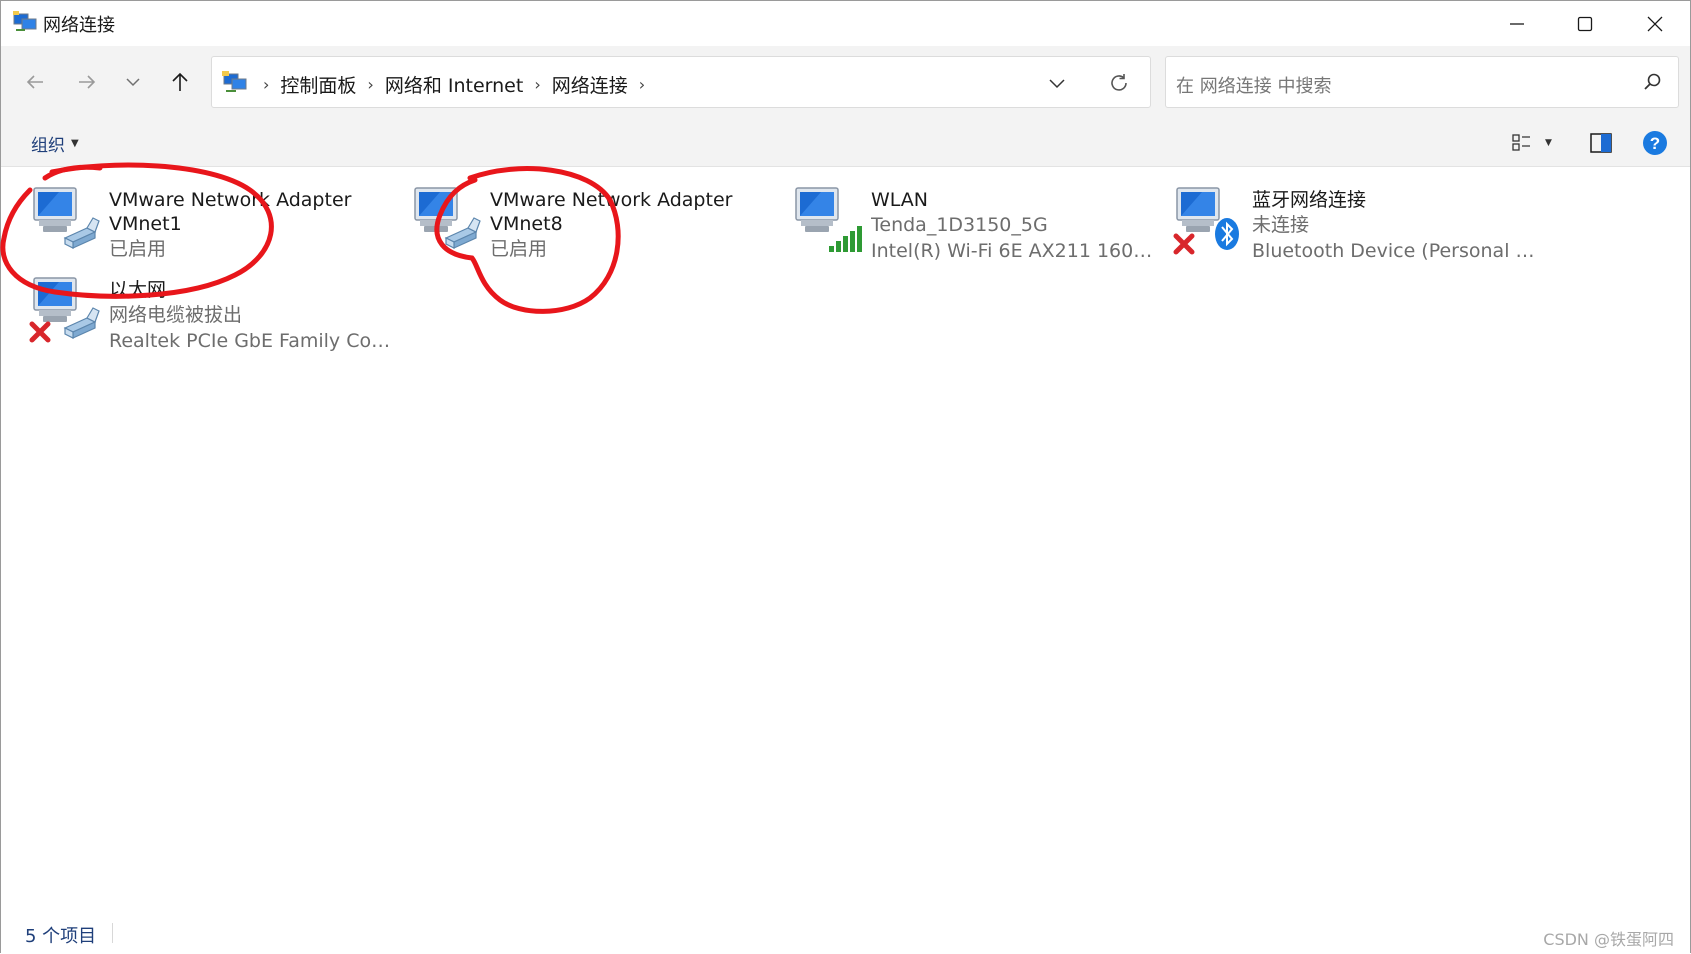 Image resolution: width=1691 pixels, height=954 pixels. I want to click on control-panel-icon, so click(234, 81).